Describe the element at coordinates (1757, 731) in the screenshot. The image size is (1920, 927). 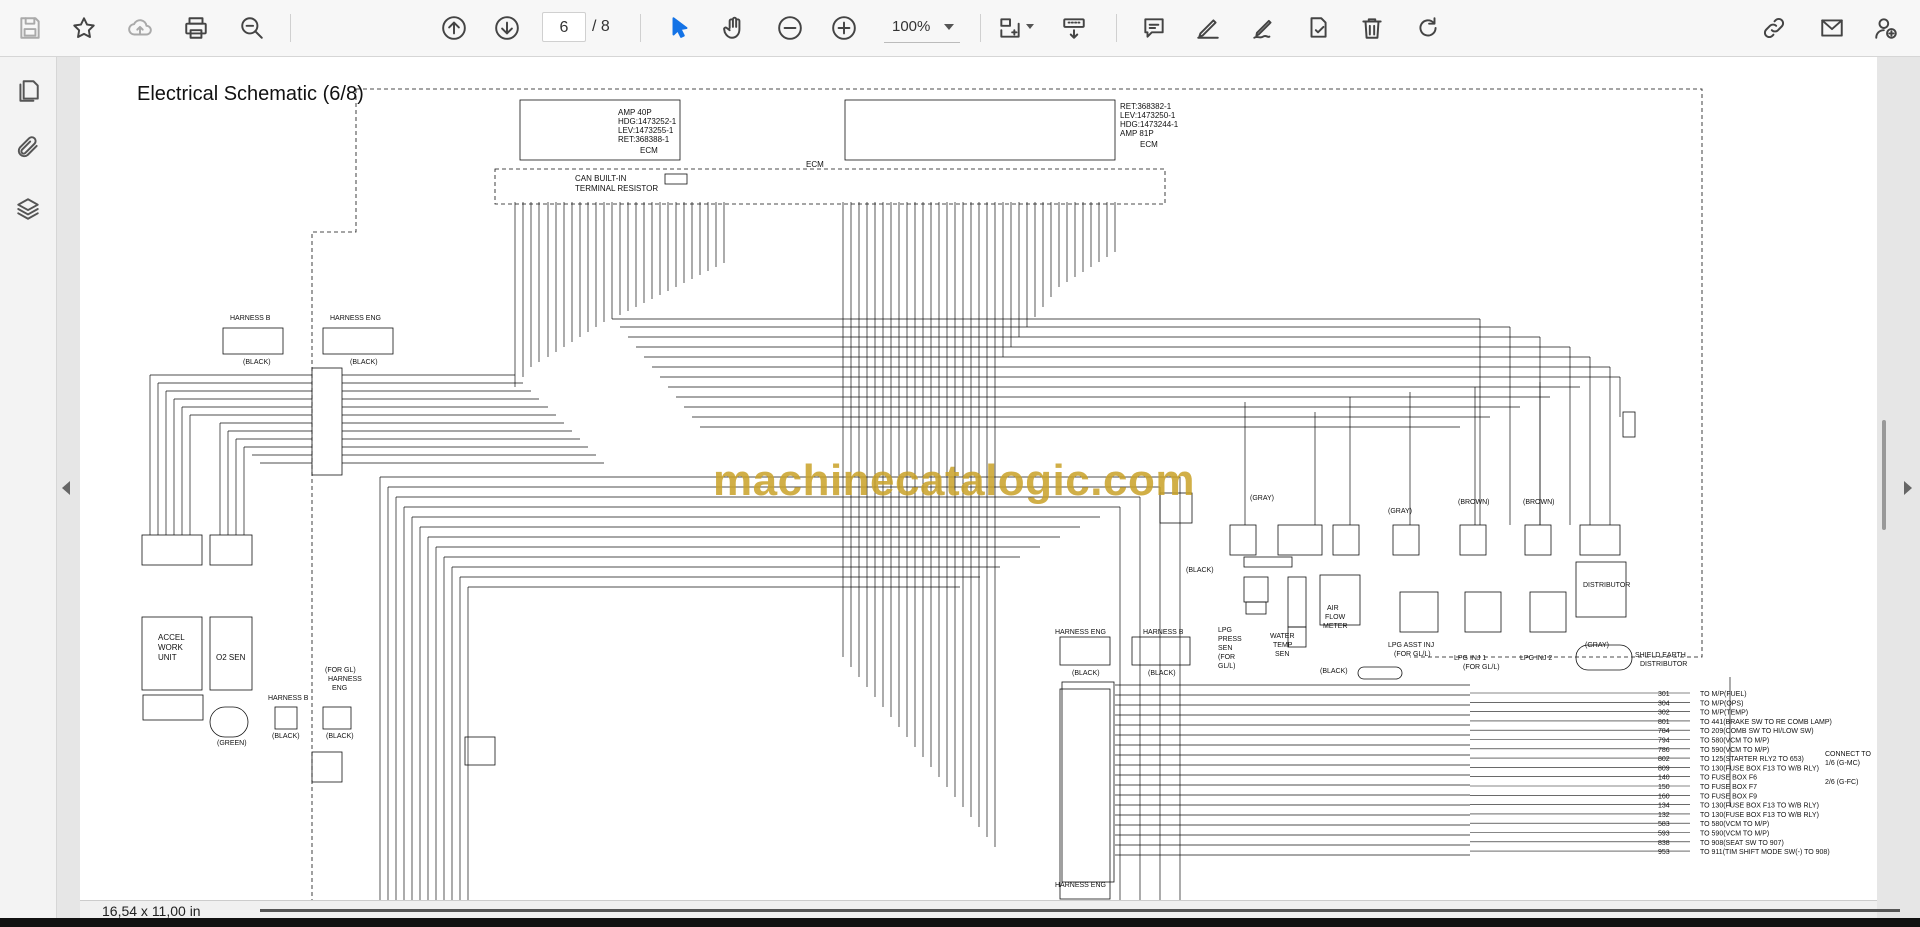
I see `connection-destination: TO 209(COMB SW TO HI/LOW SW)` at that location.